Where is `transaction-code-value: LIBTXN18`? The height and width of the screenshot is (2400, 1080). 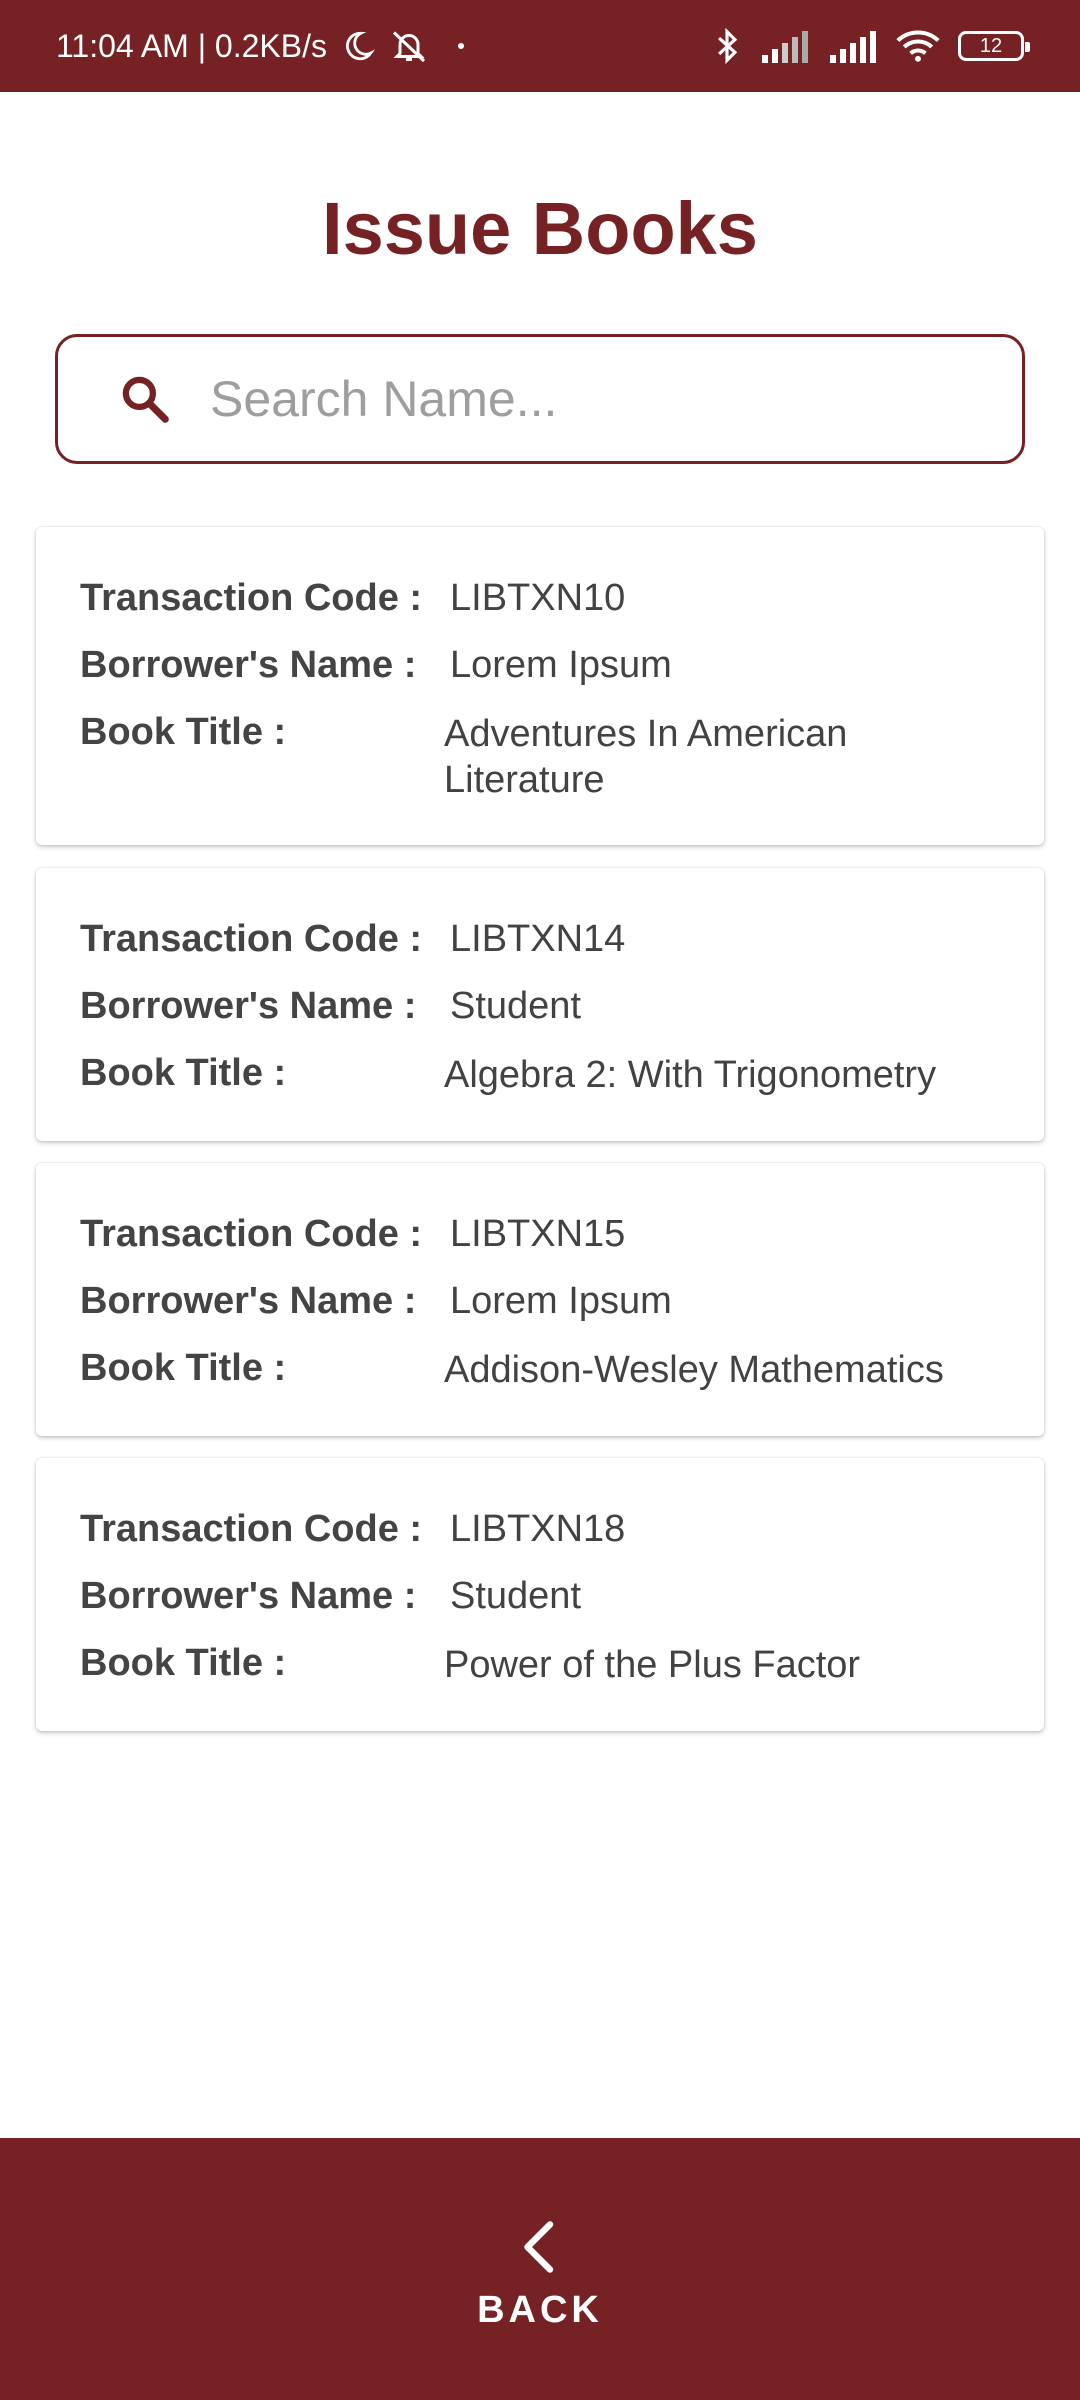
transaction-code-value: LIBTXN18 is located at coordinates (538, 1529).